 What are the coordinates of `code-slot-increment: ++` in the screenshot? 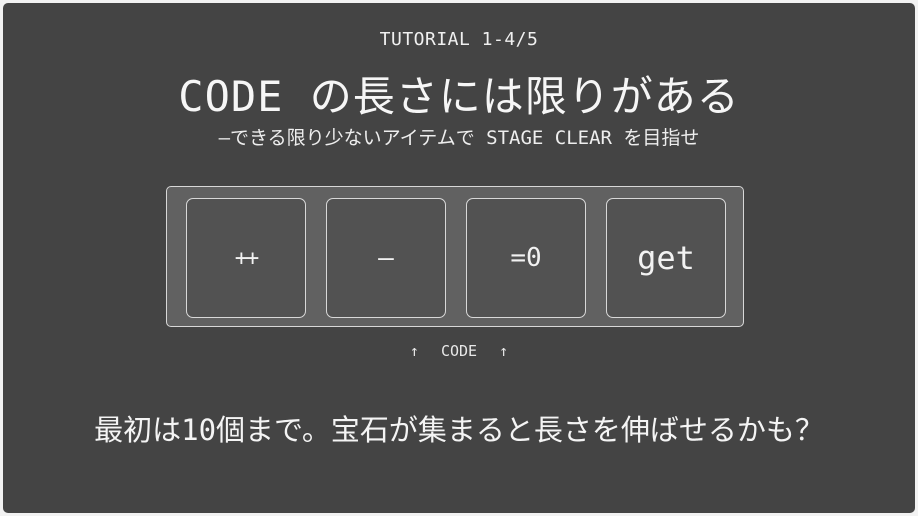 It's located at (246, 258).